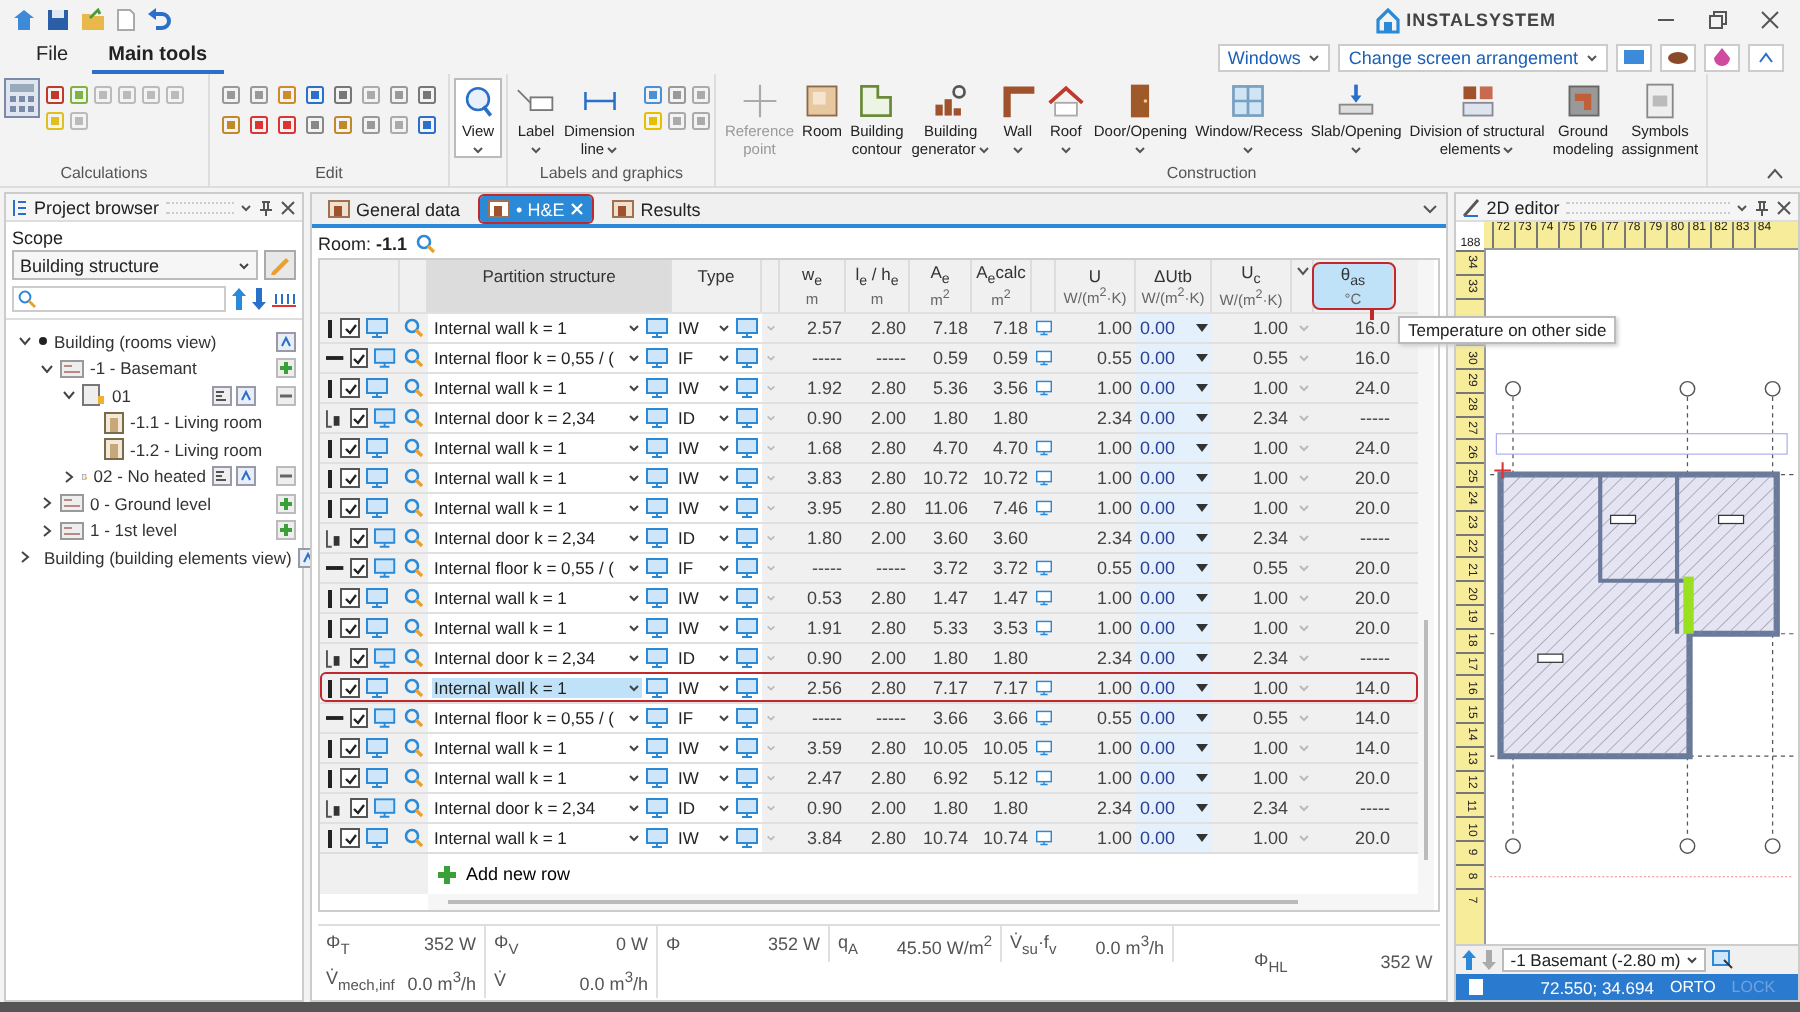  I want to click on brush-button-icon, so click(1678, 57).